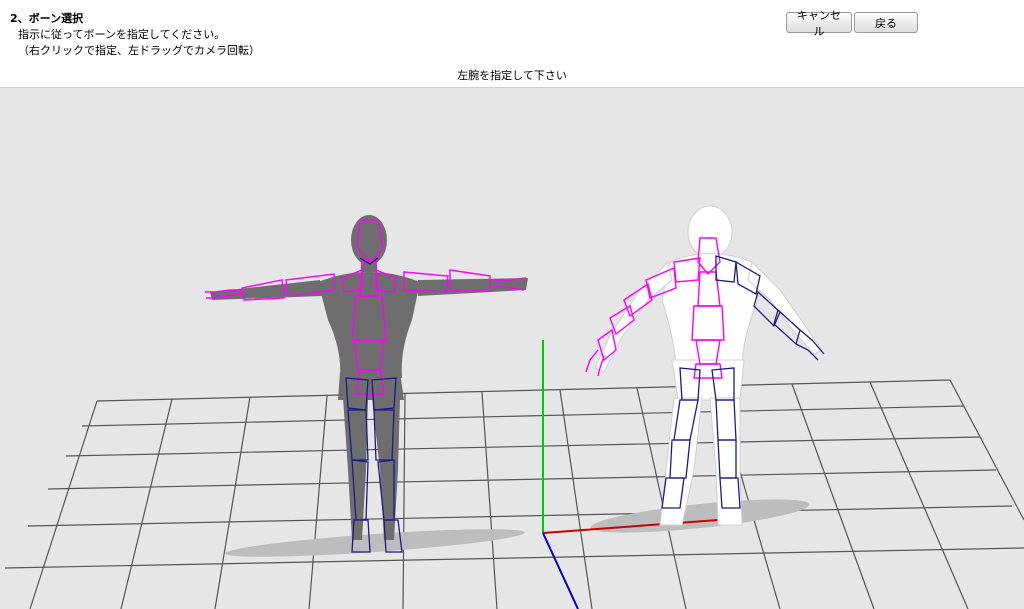  Describe the element at coordinates (512, 75) in the screenshot. I see `selection-prompt: 左腕を指定して下さい` at that location.